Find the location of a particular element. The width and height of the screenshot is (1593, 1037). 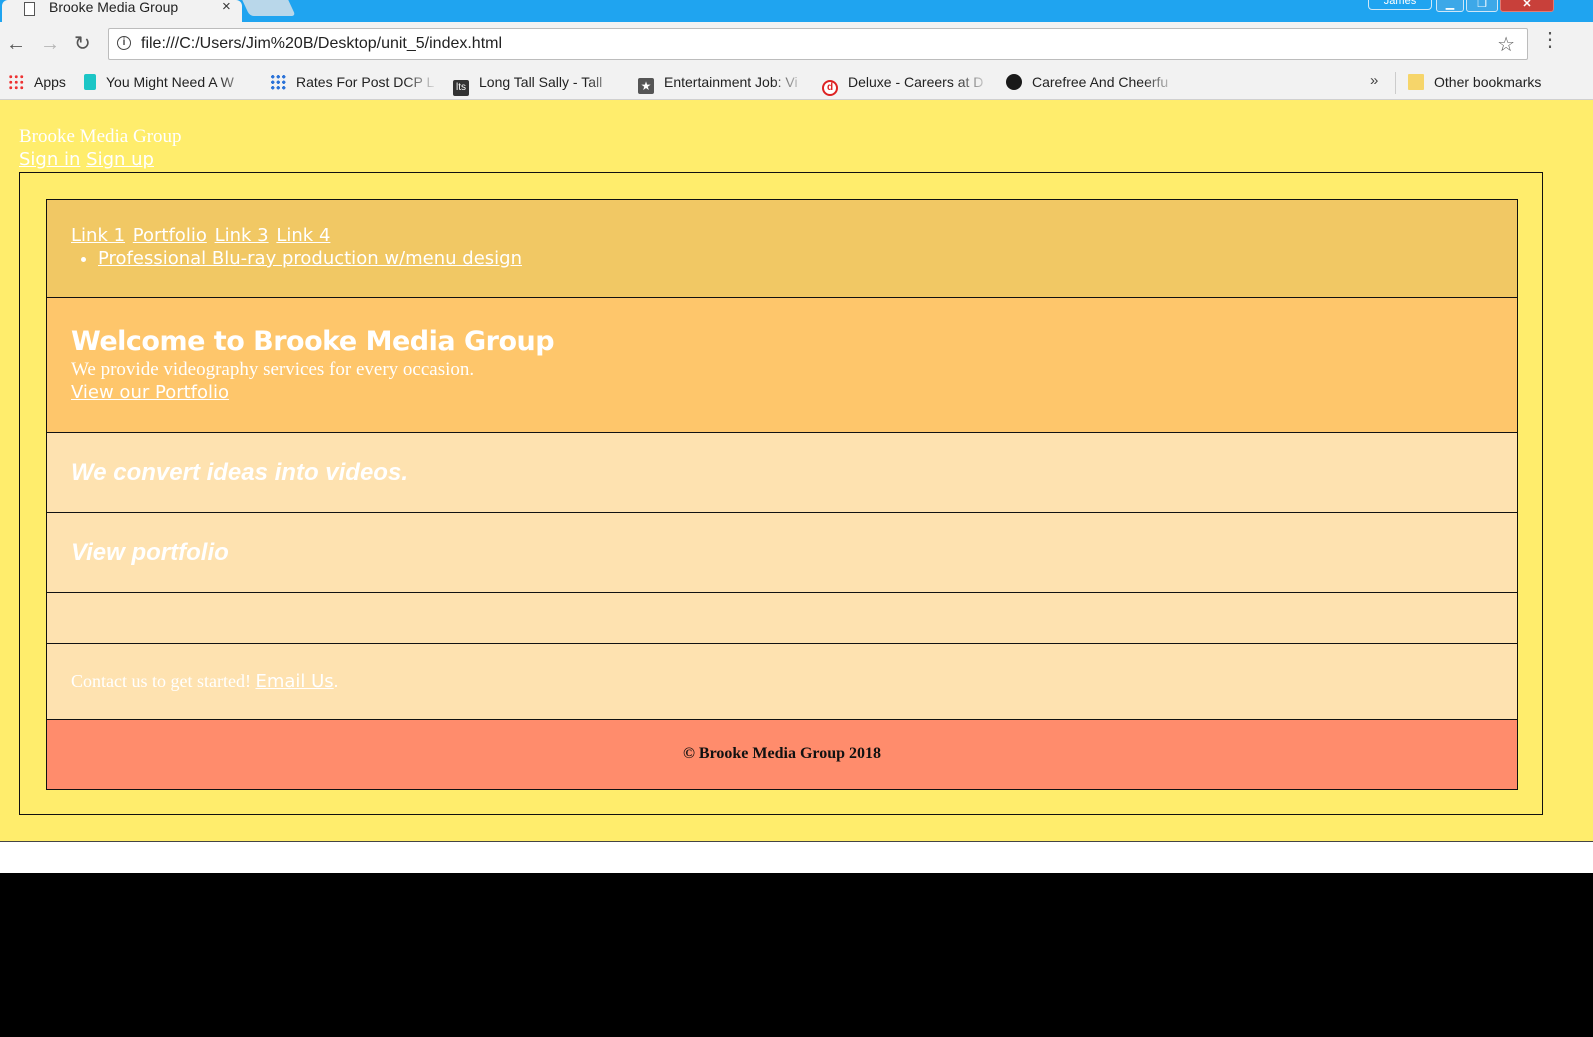

tab-title: Brooke Media Group is located at coordinates (114, 7).